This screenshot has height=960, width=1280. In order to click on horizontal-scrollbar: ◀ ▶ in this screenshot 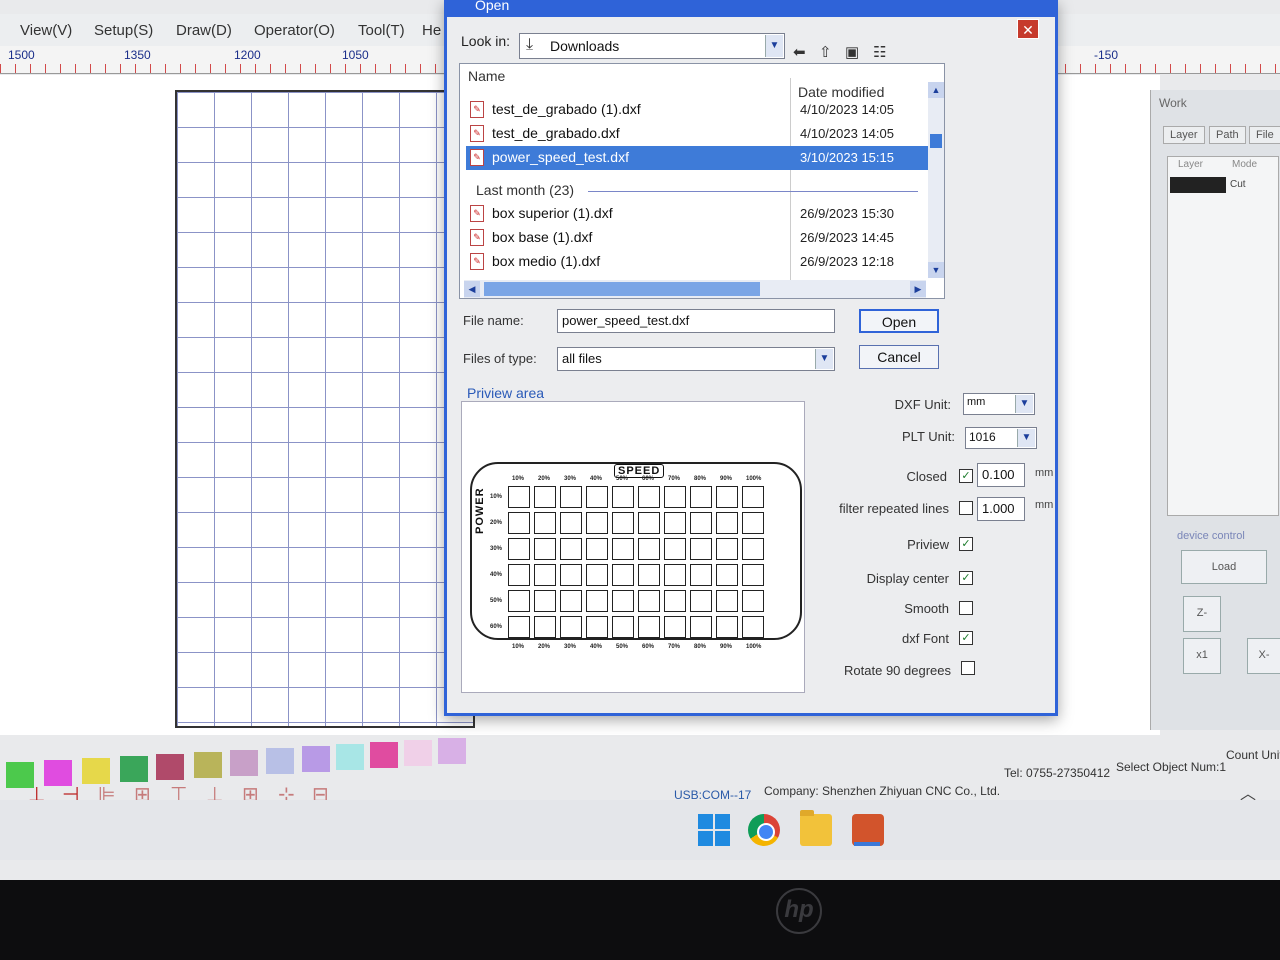, I will do `click(695, 289)`.